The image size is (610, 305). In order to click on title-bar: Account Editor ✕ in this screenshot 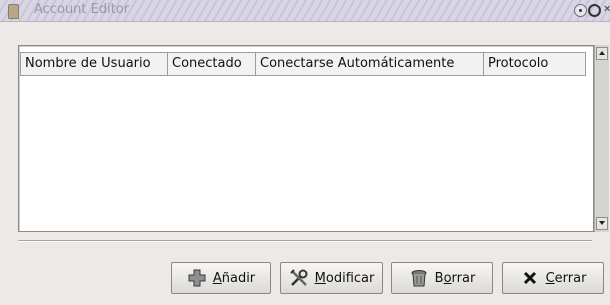, I will do `click(305, 11)`.